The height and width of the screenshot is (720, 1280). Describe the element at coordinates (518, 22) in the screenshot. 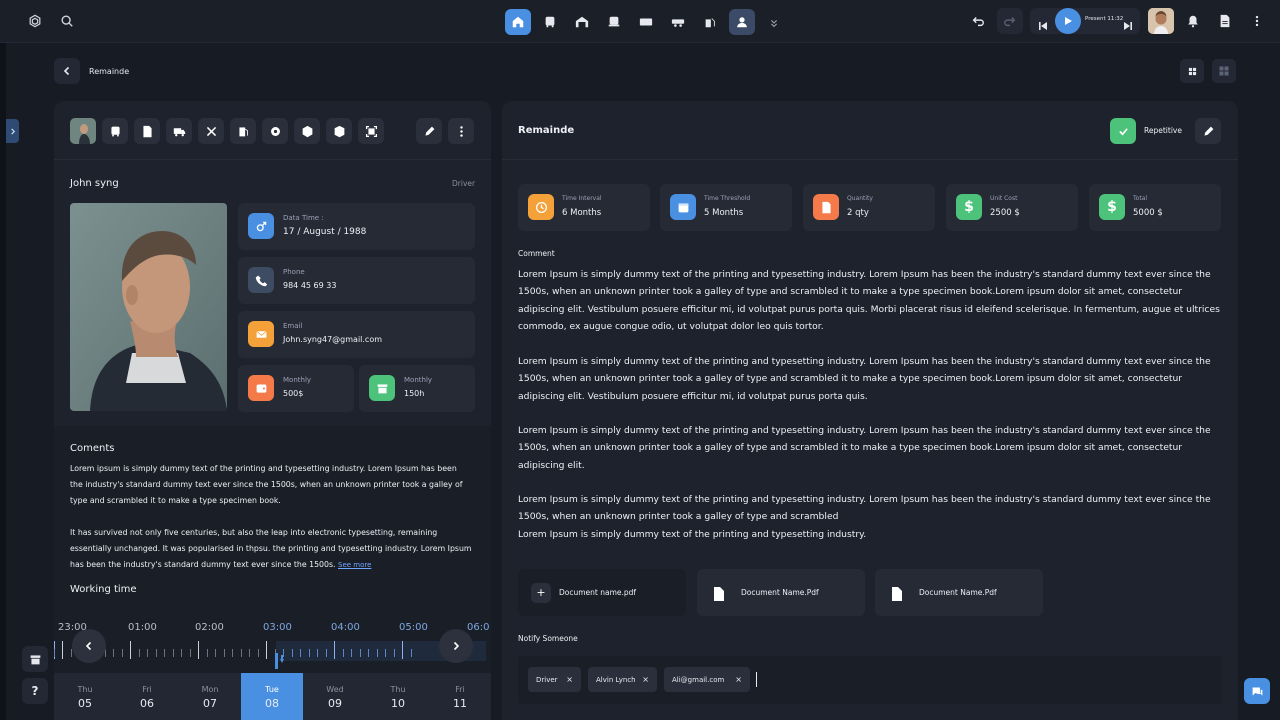

I see `home-nav-icon` at that location.